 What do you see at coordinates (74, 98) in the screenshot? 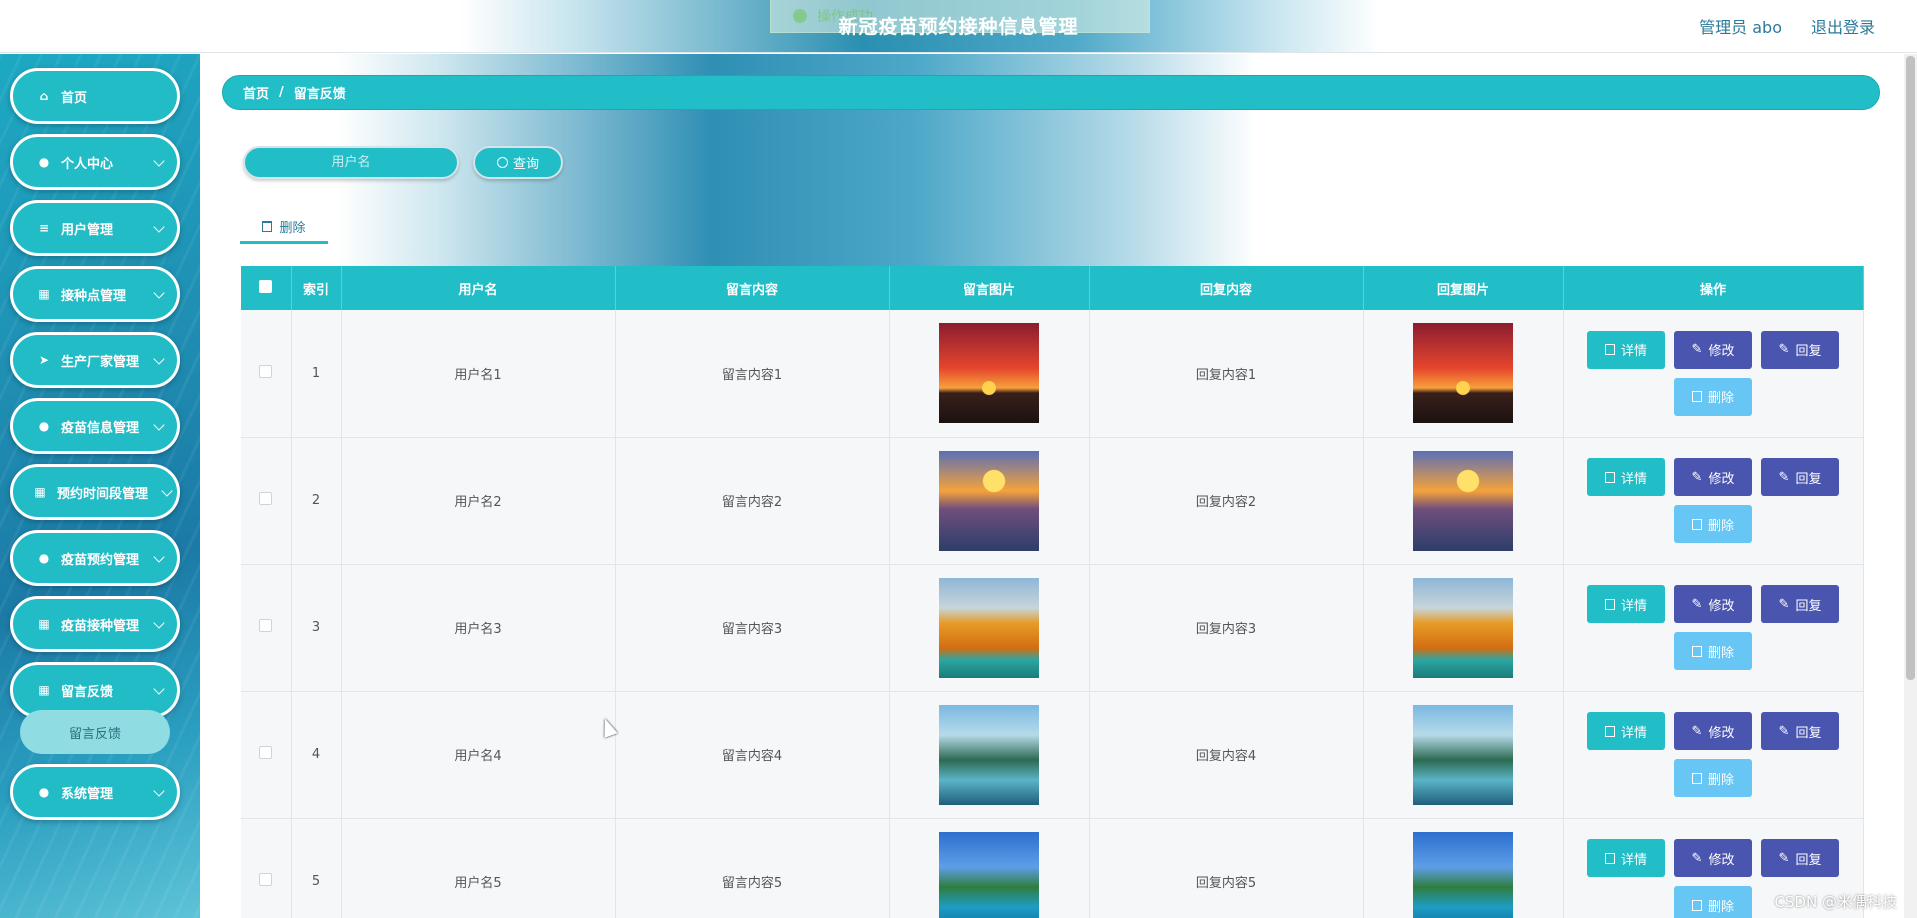
I see `sidebar-item-label: 首页` at bounding box center [74, 98].